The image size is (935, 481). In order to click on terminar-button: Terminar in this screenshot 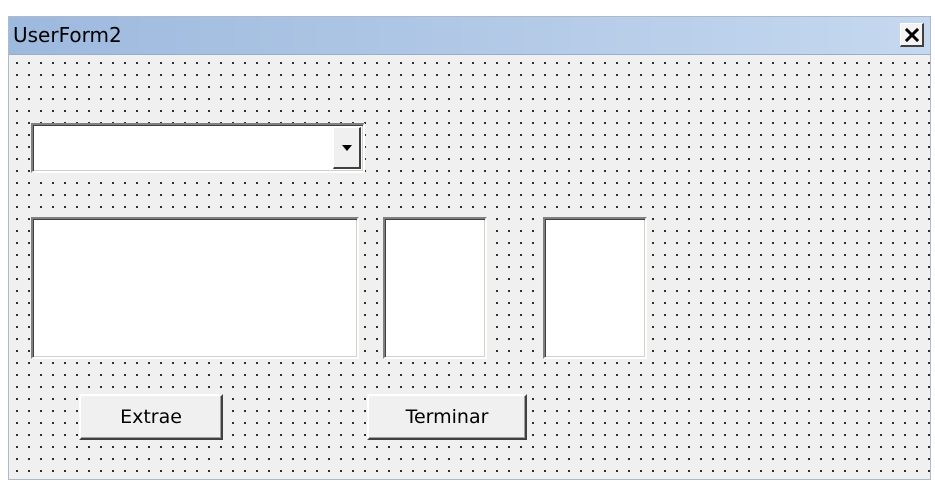, I will do `click(447, 417)`.